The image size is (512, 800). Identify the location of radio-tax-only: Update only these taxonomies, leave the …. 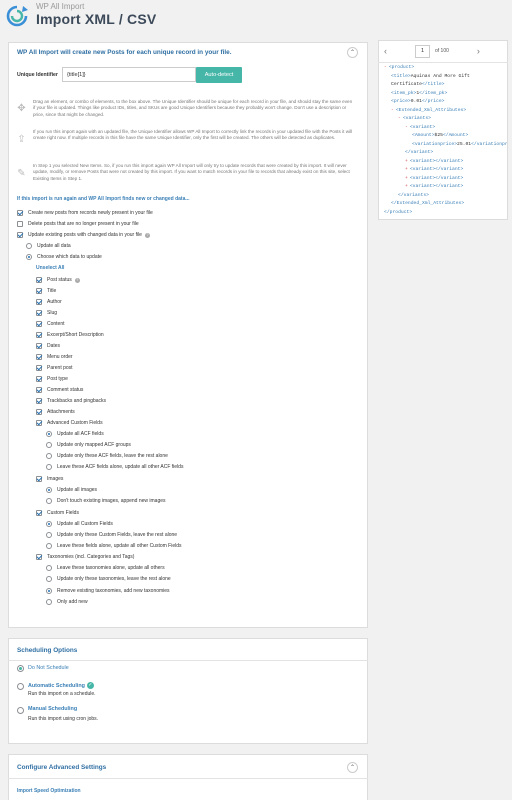
(108, 579).